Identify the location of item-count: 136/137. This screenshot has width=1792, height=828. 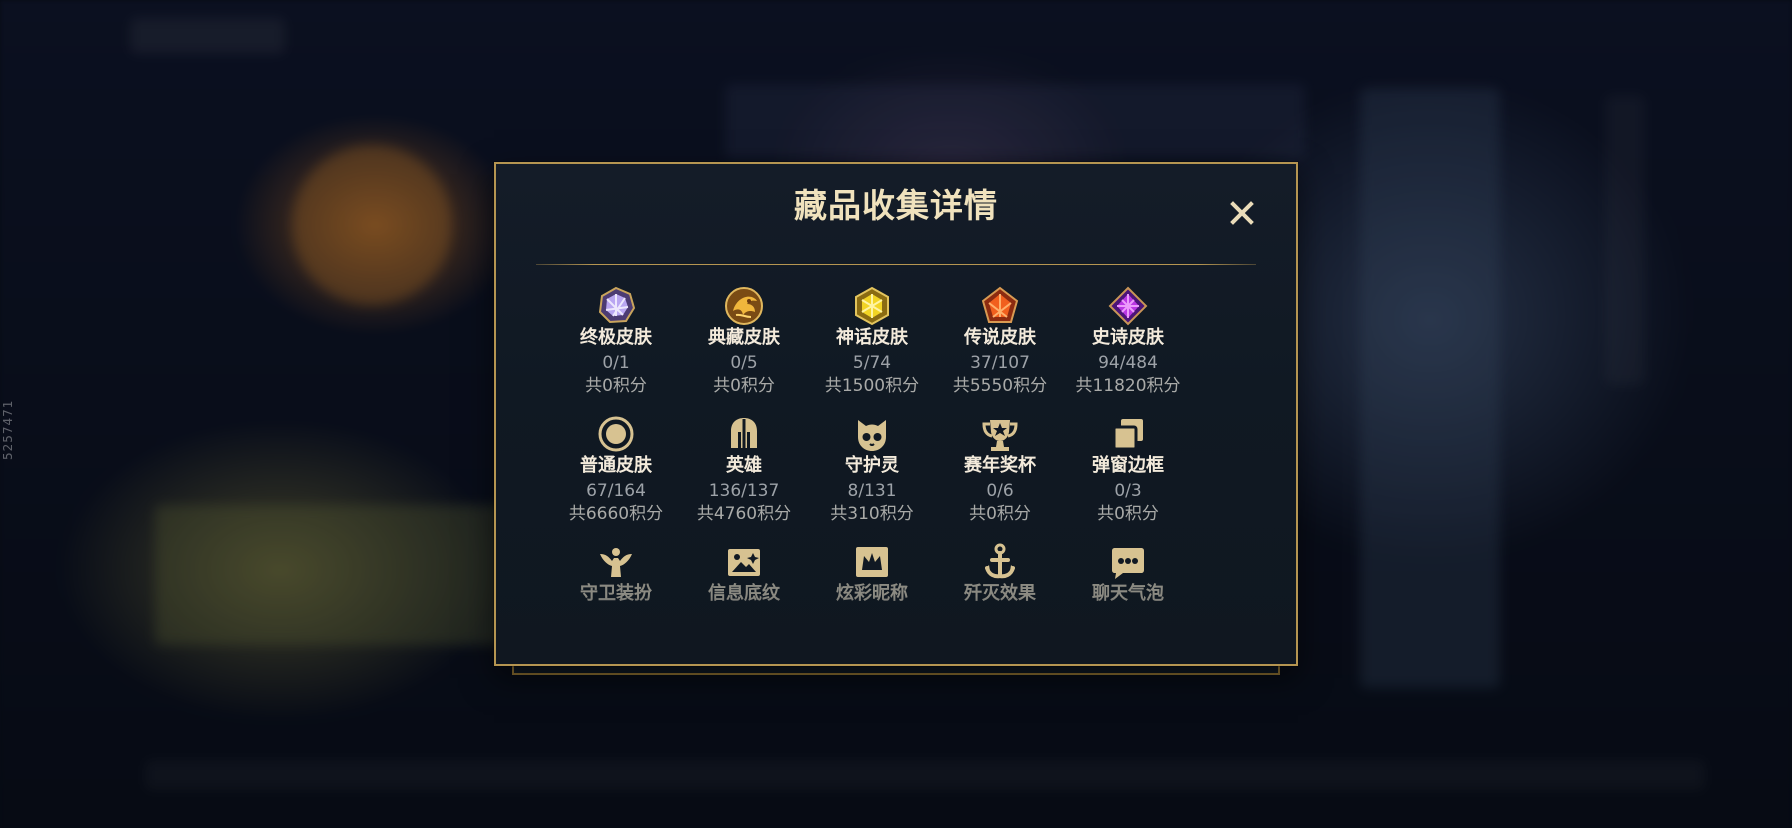
(744, 491).